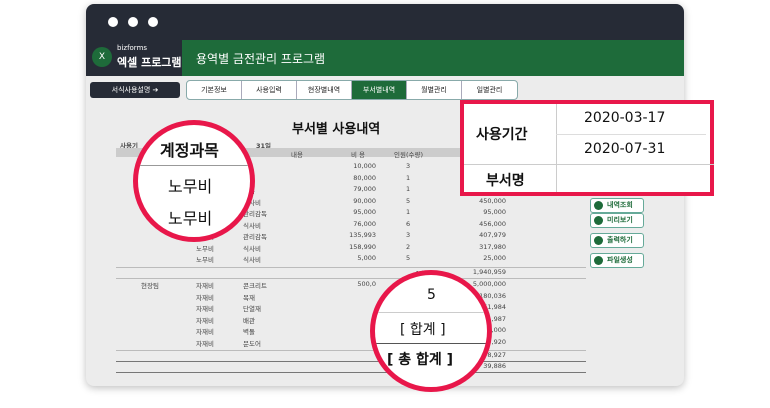 The image size is (770, 408). I want to click on header-count: 인원(수량), so click(408, 155).